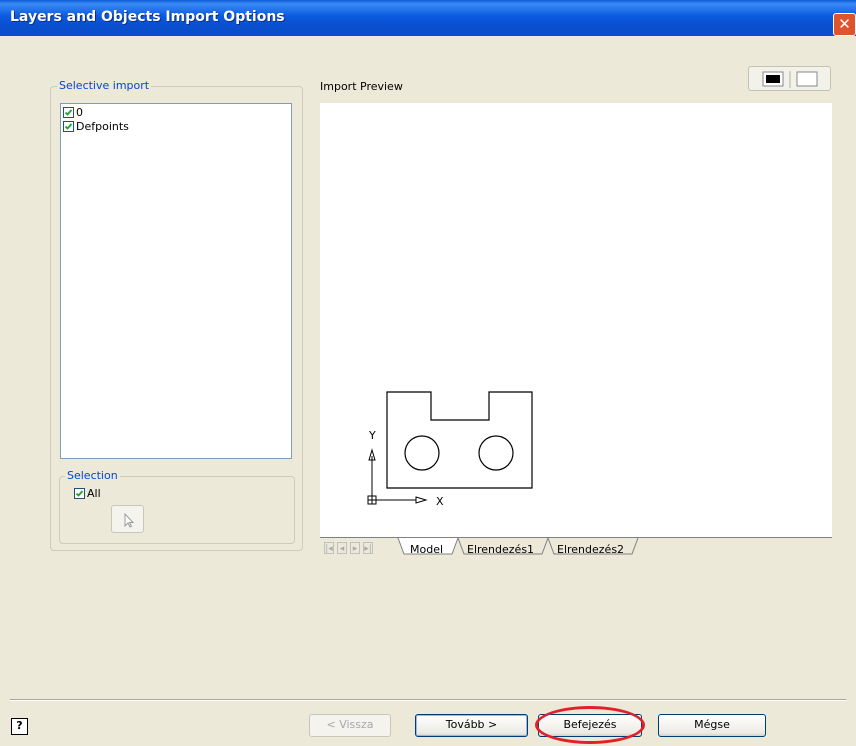 The height and width of the screenshot is (746, 856). What do you see at coordinates (590, 549) in the screenshot?
I see `tab-elrendezes2: Elrendezés2` at bounding box center [590, 549].